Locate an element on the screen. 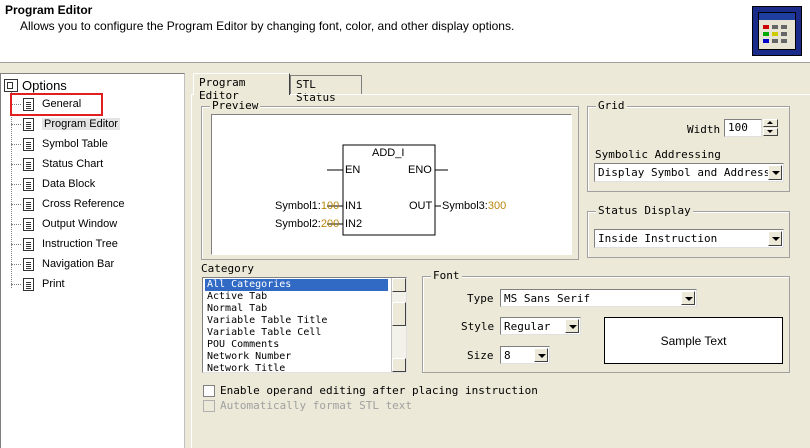  tree-item-instruction-tree: Instruction Tree is located at coordinates (64, 244).